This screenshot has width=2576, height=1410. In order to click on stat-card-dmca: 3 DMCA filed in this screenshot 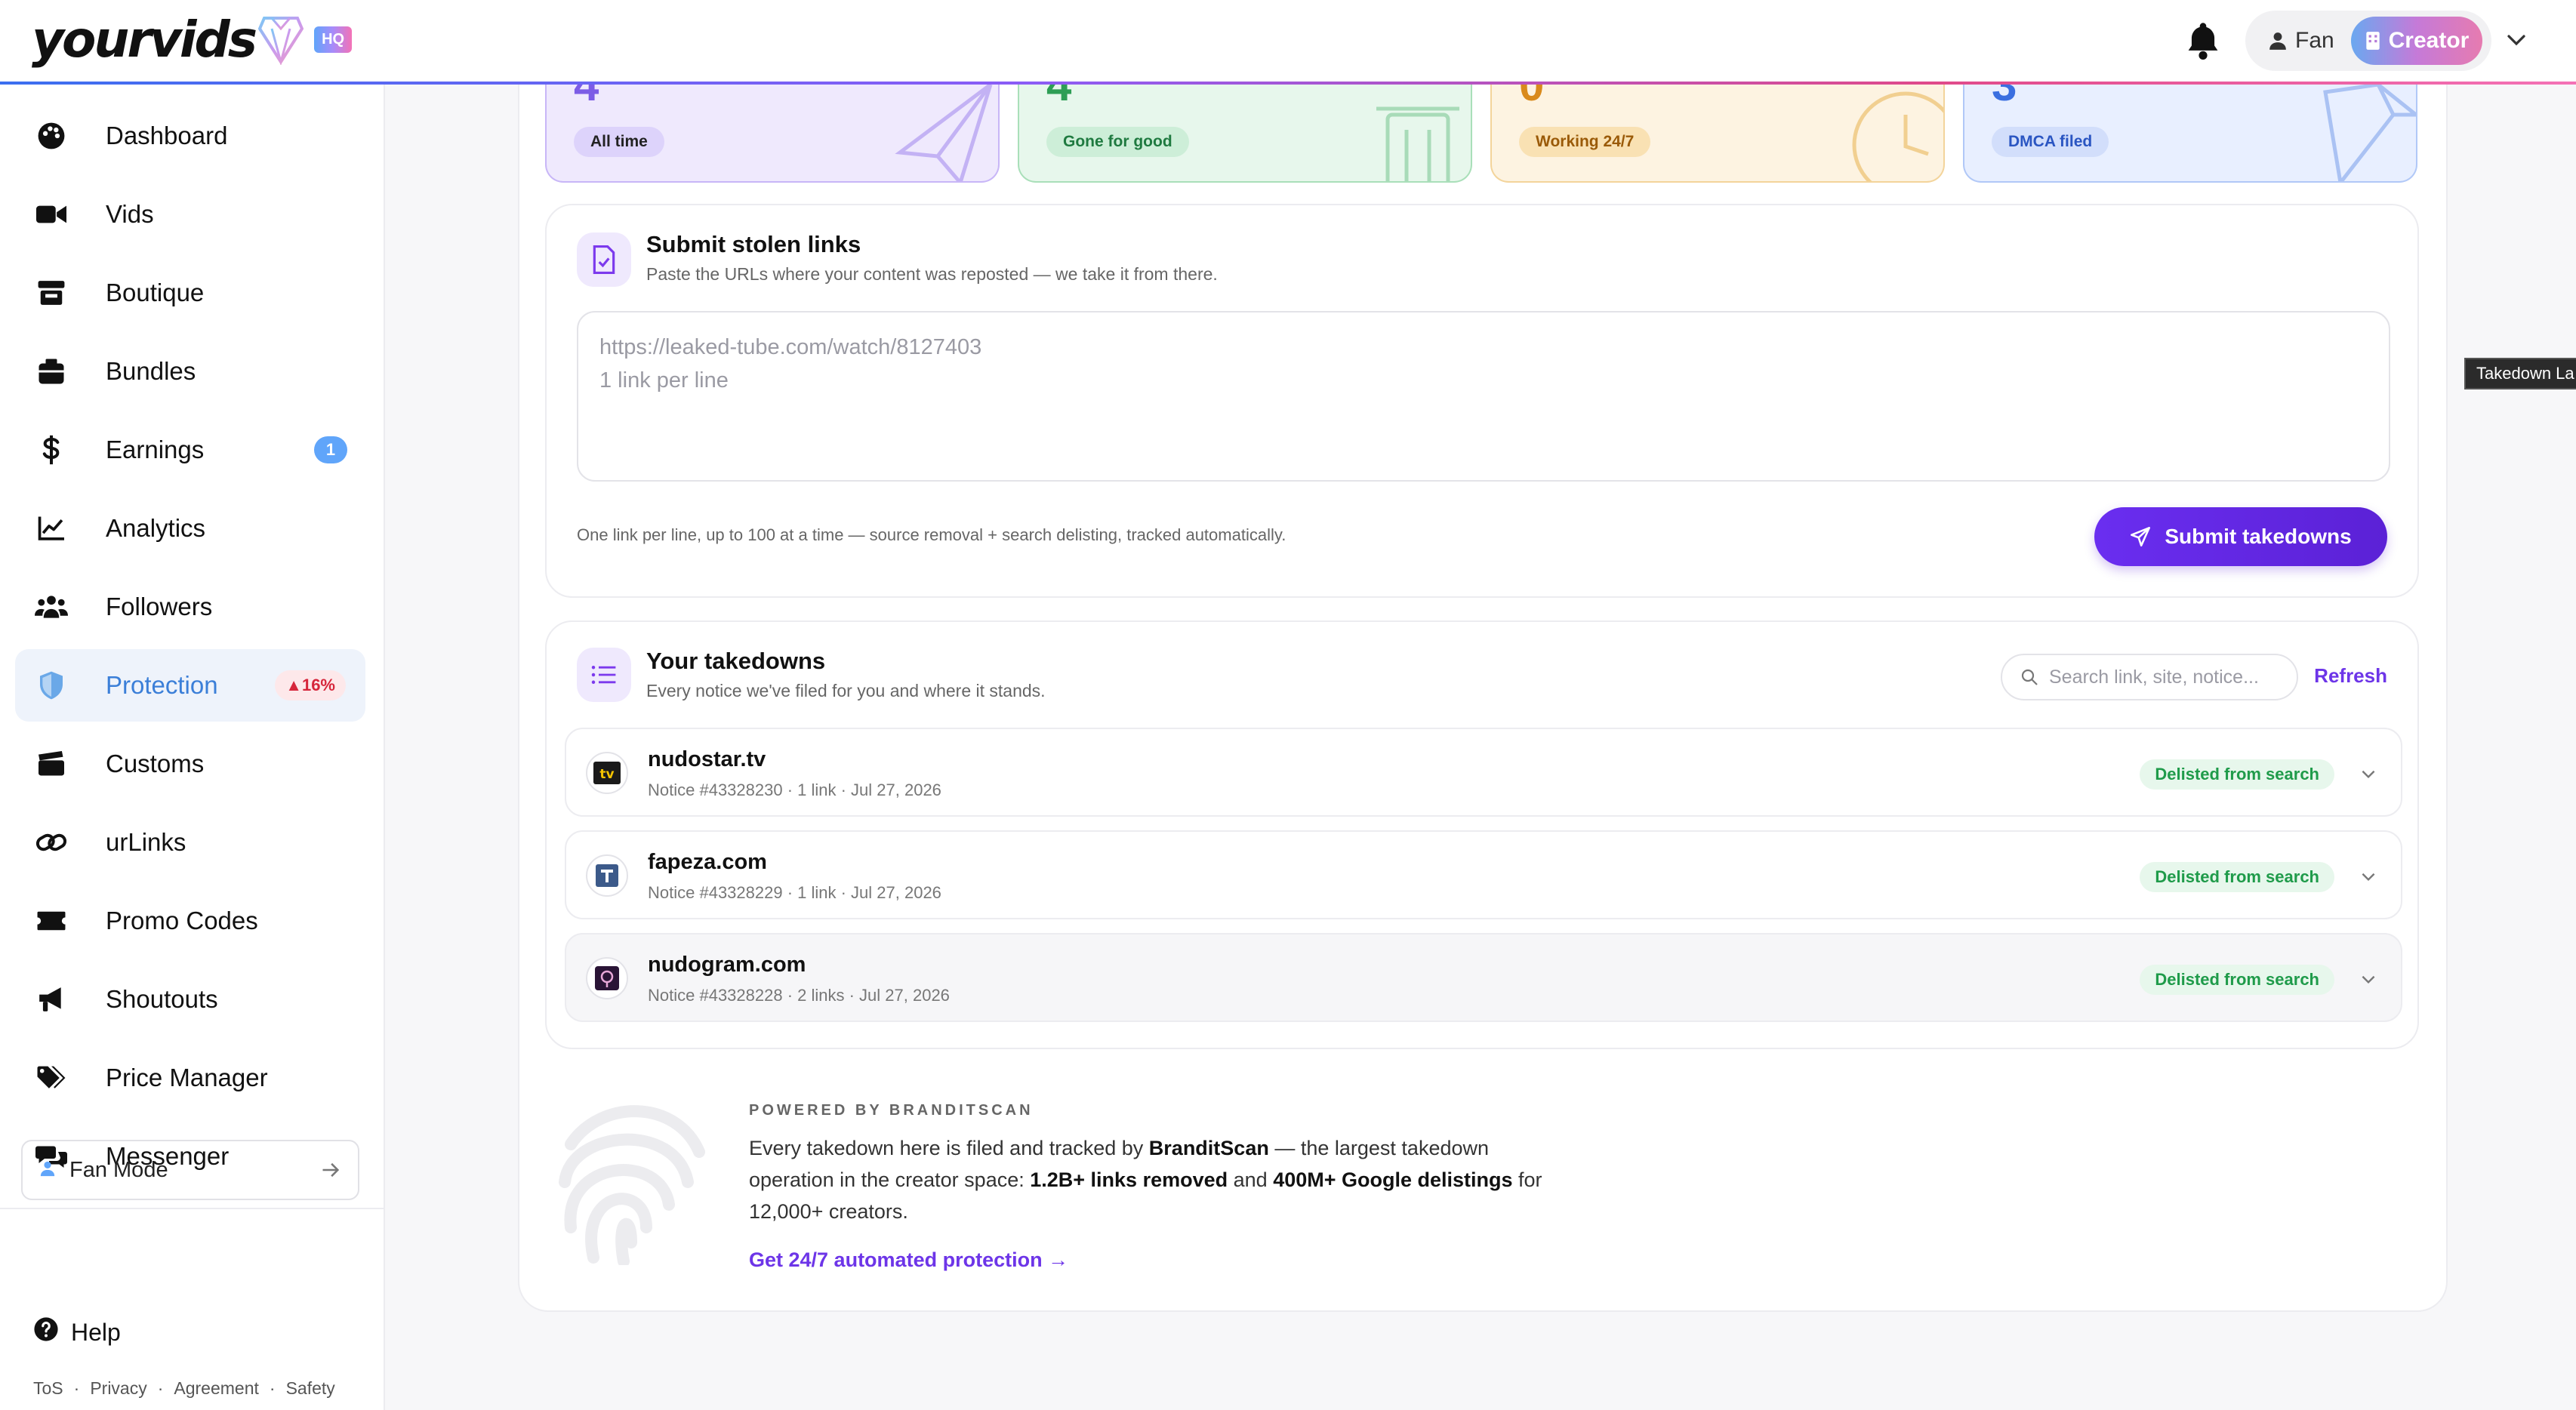, I will do `click(2190, 134)`.